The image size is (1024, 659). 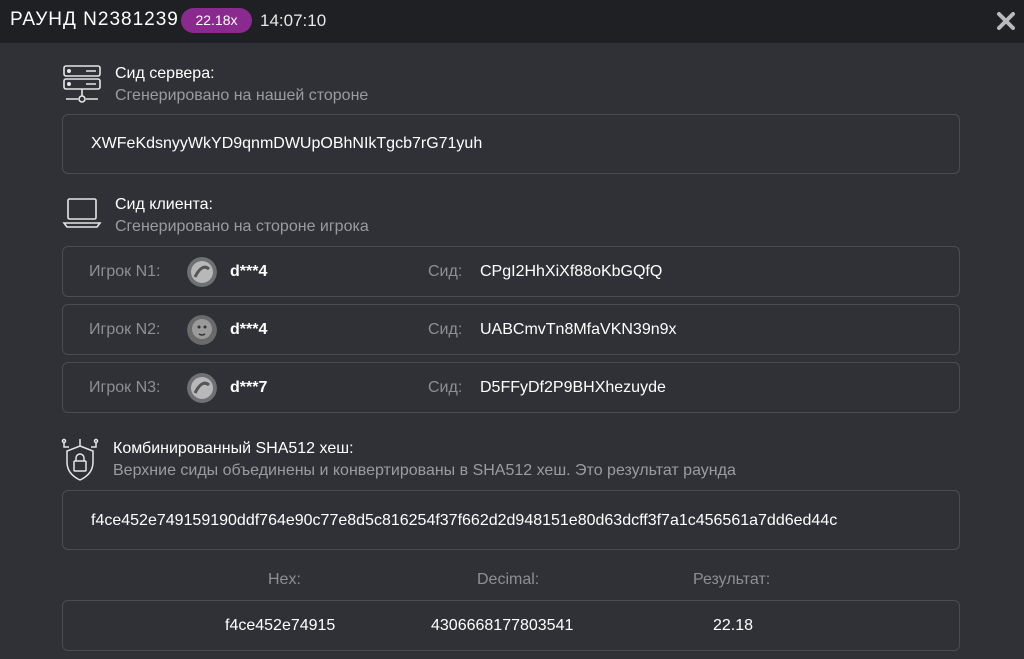 I want to click on player-seed-value: CPgI2HhXiXf88oKbGQfQ, so click(x=571, y=271).